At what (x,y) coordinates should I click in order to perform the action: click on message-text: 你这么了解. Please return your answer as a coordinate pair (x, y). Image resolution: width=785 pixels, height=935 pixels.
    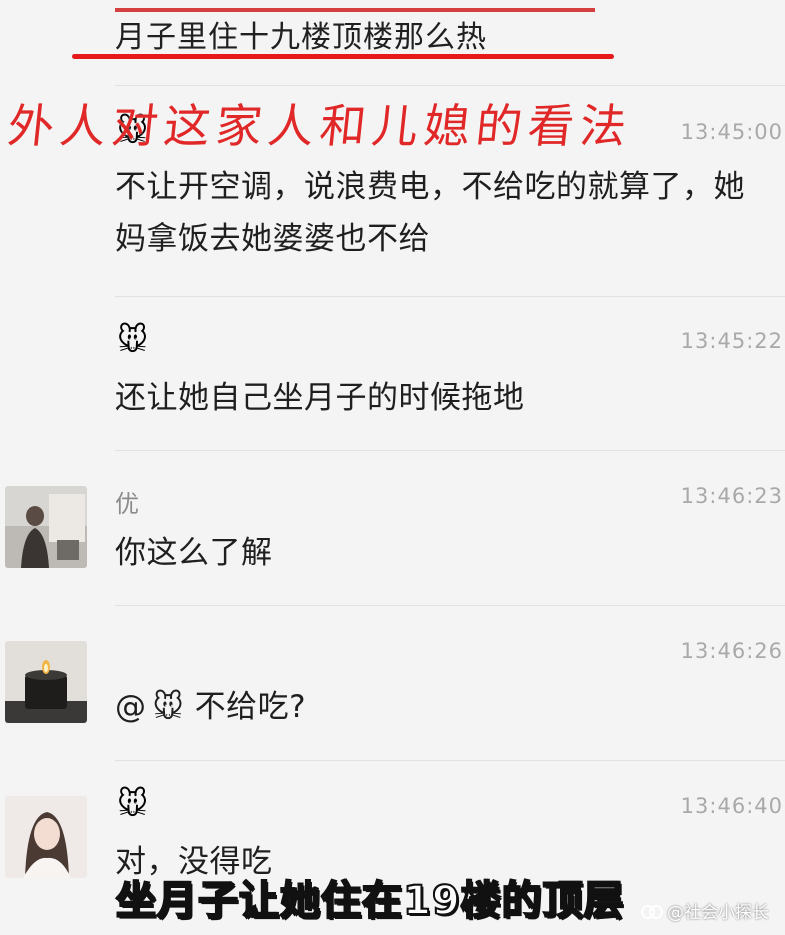
    Looking at the image, I should click on (194, 553).